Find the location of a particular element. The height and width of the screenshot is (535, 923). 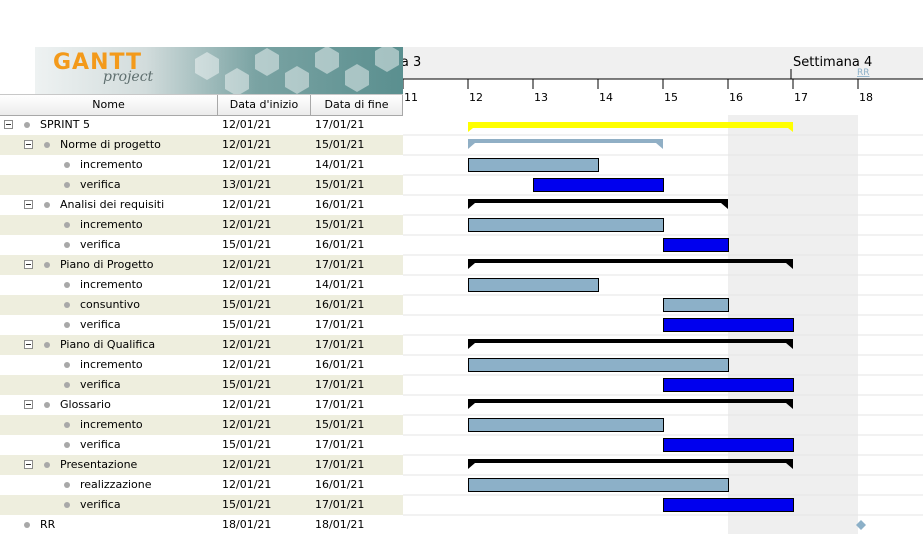

table-row: Glossario 12/01/21 17/01/21 is located at coordinates (201, 405).